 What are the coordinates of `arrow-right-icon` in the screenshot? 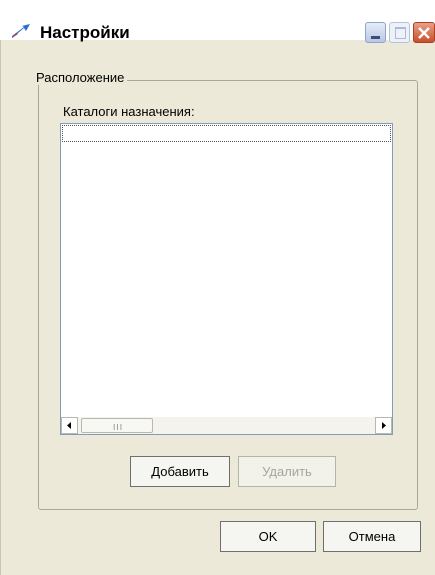 It's located at (384, 425).